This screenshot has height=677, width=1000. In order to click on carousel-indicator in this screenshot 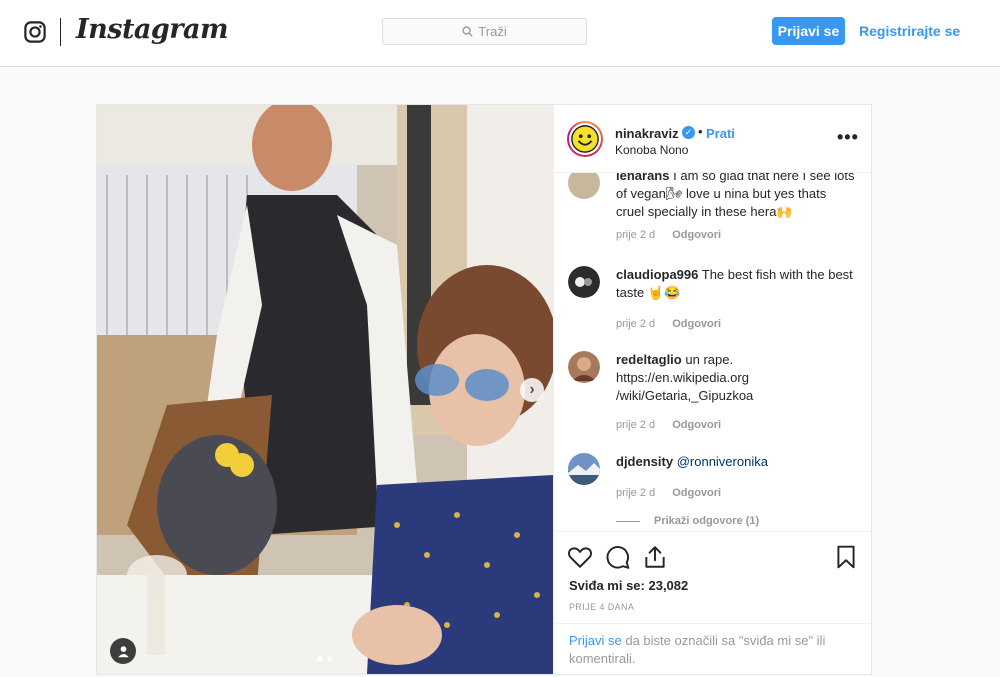, I will do `click(325, 659)`.